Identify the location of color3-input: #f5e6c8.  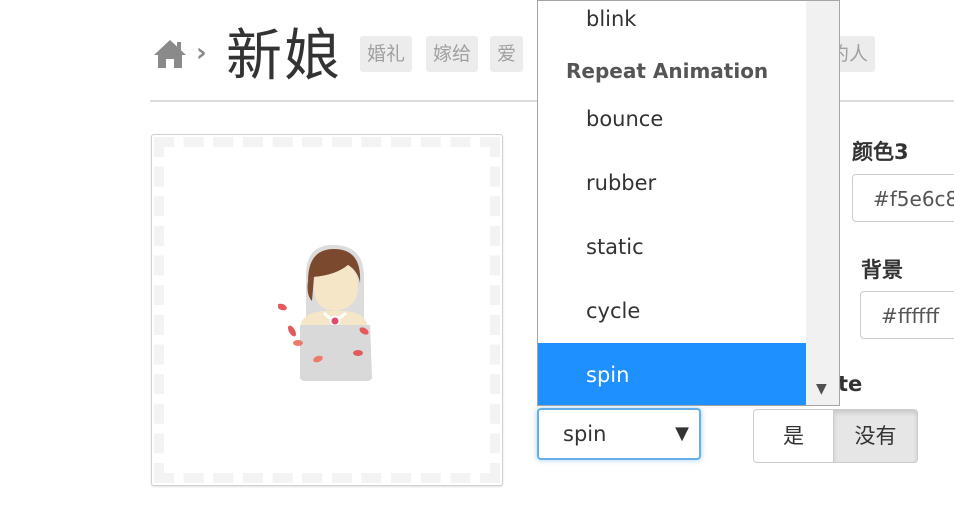
(903, 198).